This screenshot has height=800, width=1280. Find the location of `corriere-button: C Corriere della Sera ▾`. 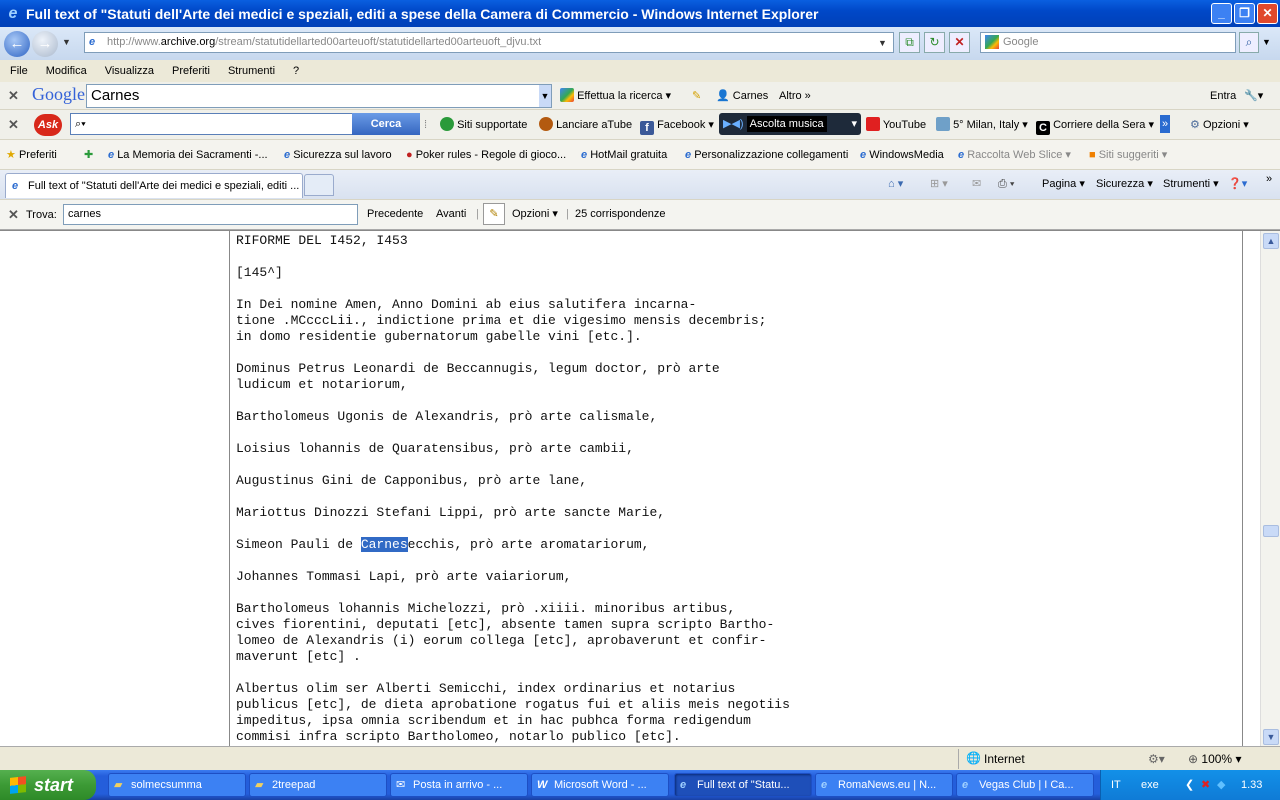

corriere-button: C Corriere della Sera ▾ is located at coordinates (1095, 125).